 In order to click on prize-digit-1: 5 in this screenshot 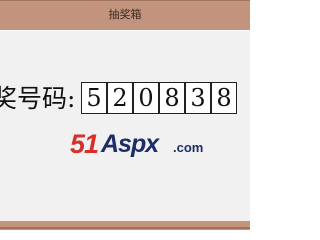, I will do `click(94, 98)`.